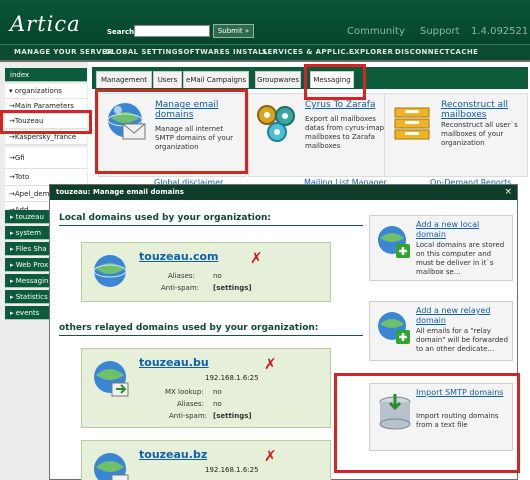  I want to click on domain-name: touzeau.bz, so click(173, 454).